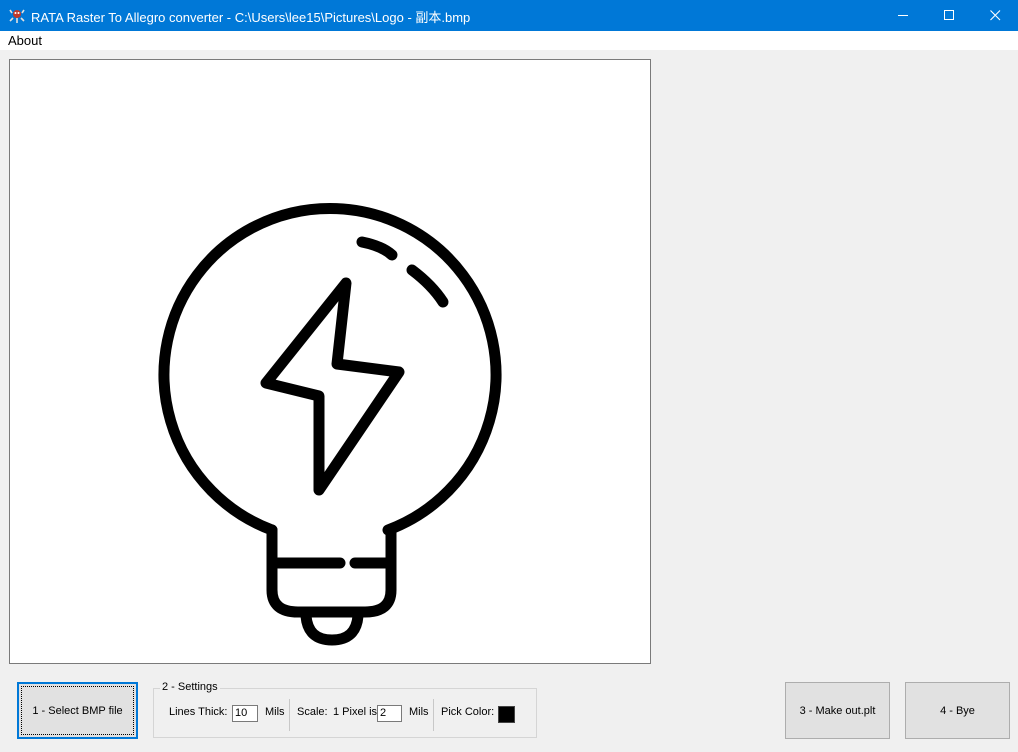 Image resolution: width=1018 pixels, height=752 pixels. What do you see at coordinates (332, 386) in the screenshot?
I see `lightning-bolt` at bounding box center [332, 386].